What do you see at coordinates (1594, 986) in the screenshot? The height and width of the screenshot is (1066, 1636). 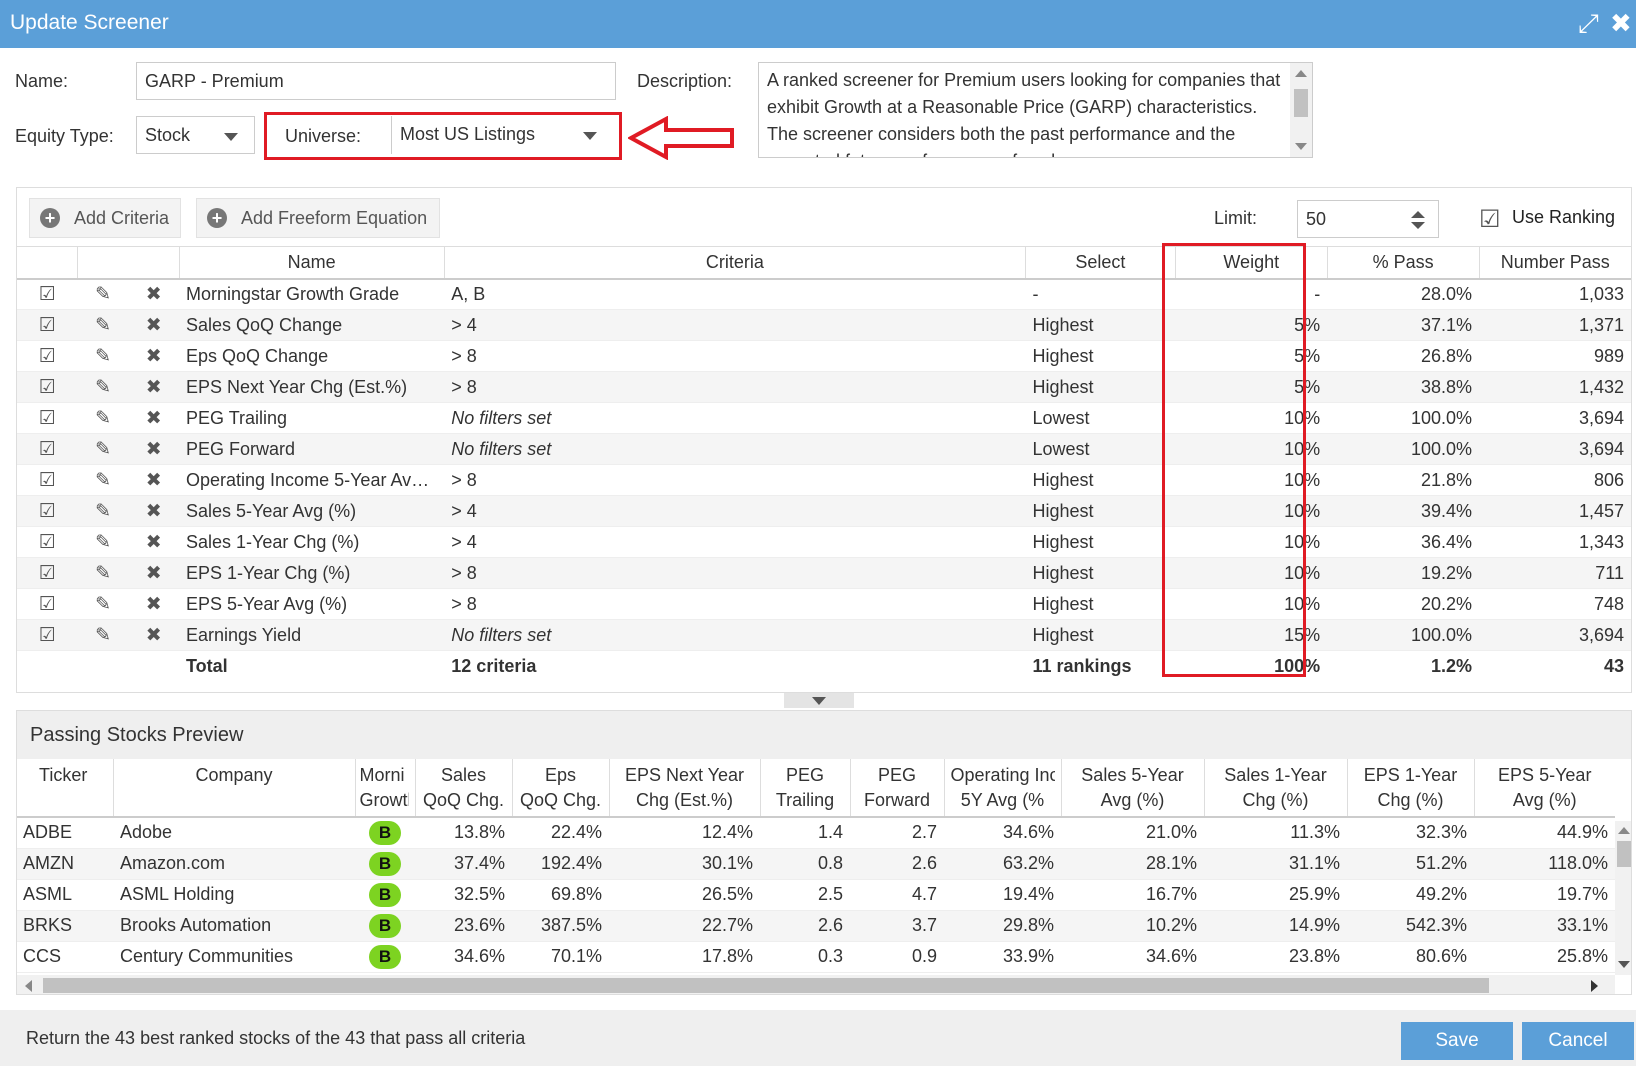 I see `scroll-right-icon` at bounding box center [1594, 986].